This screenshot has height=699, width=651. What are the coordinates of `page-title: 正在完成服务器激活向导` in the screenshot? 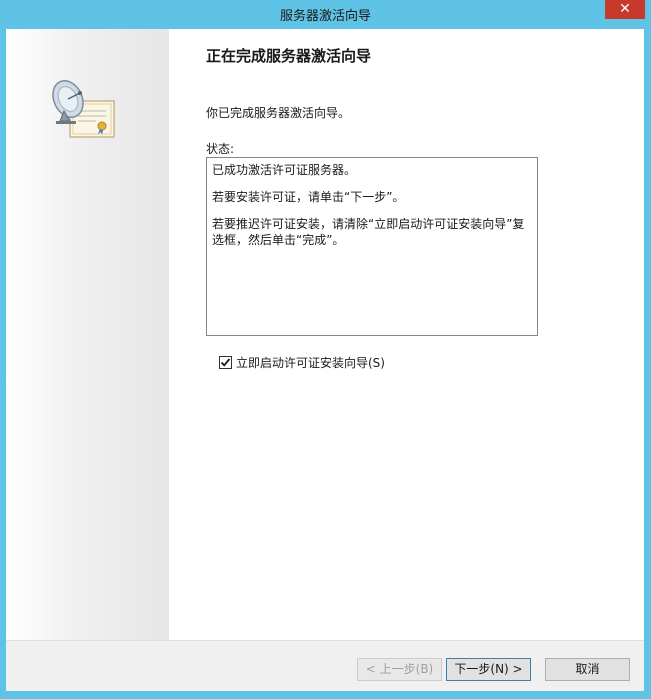 It's located at (289, 56).